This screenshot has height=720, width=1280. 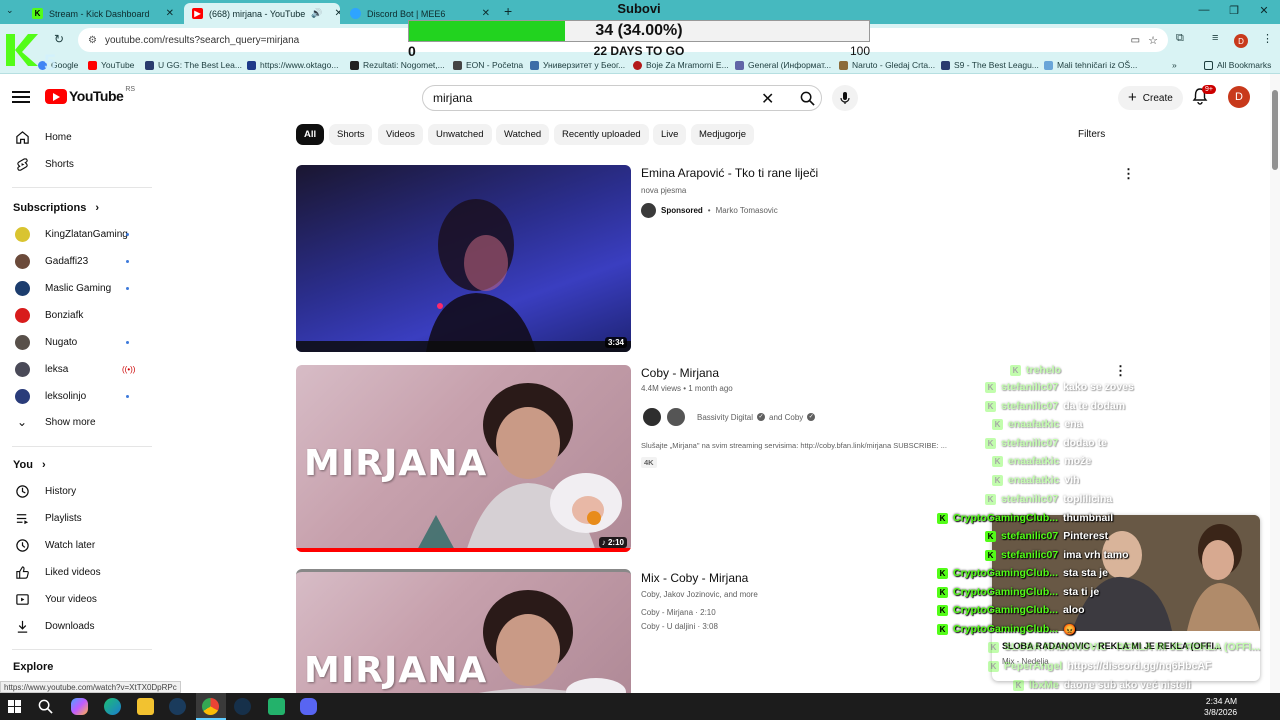 What do you see at coordinates (767, 99) in the screenshot?
I see `clear-search-icon: ✕` at bounding box center [767, 99].